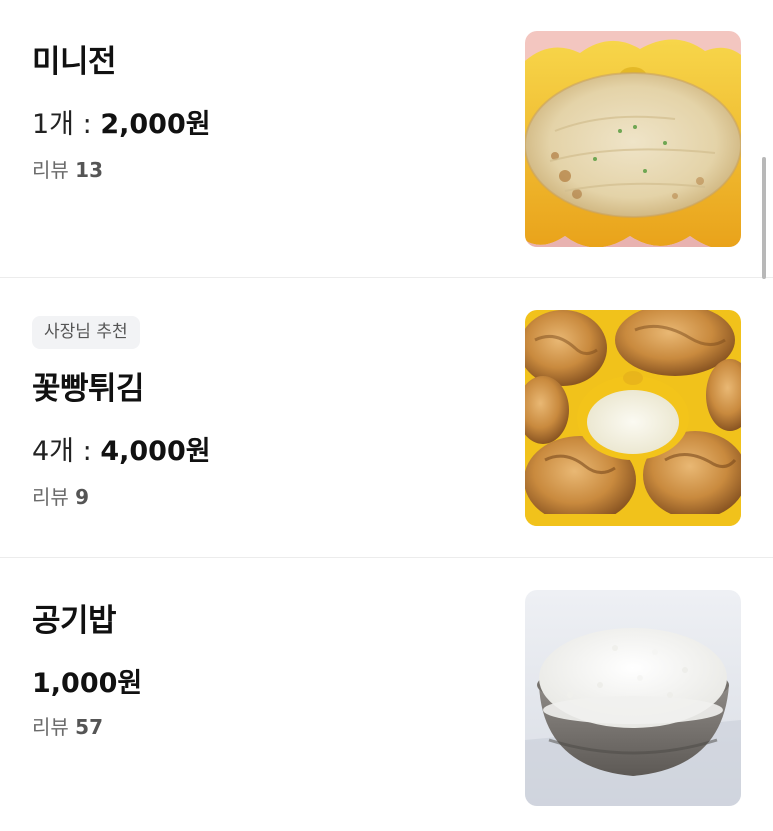  What do you see at coordinates (53, 451) in the screenshot?
I see `menu-item-quantity: 4개` at bounding box center [53, 451].